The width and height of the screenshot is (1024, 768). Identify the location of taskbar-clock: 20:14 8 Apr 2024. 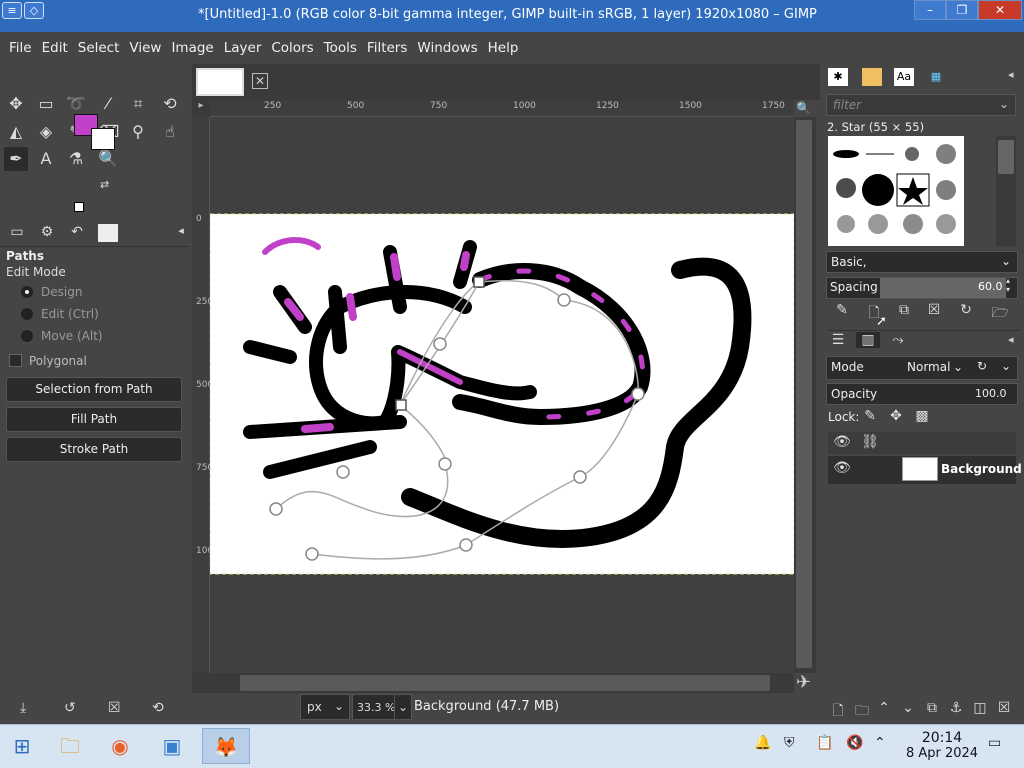
(942, 746).